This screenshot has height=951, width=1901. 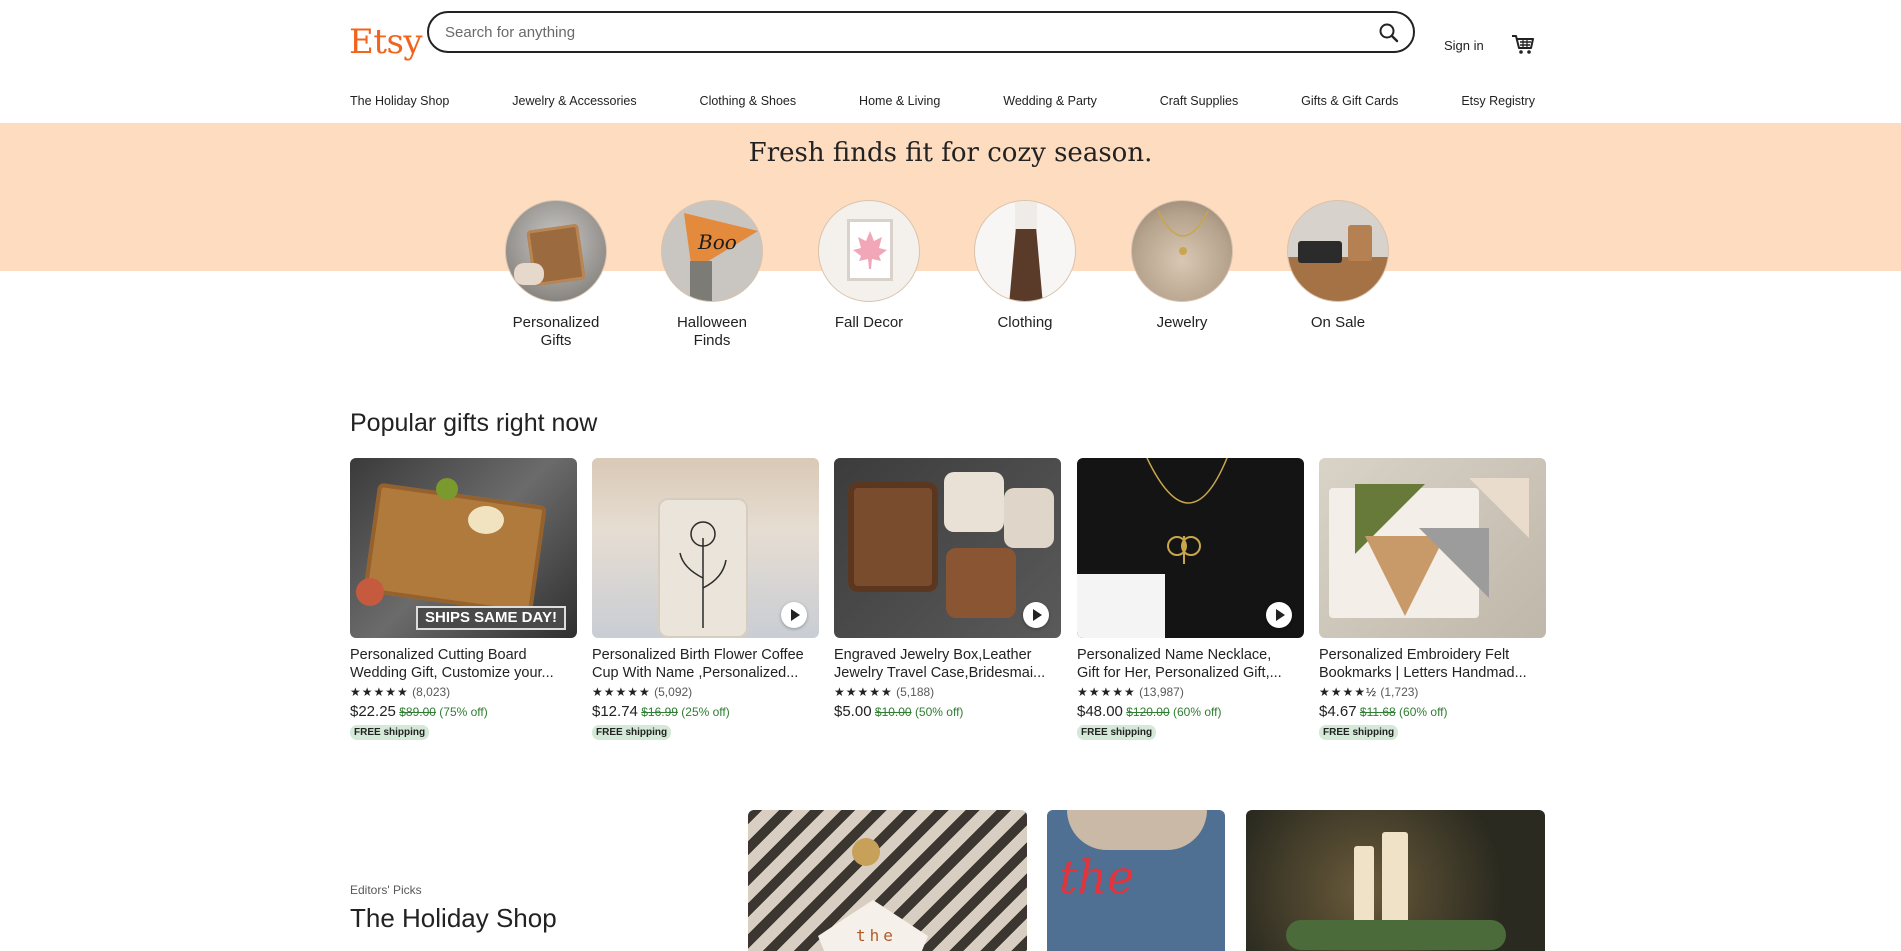 I want to click on editors-picks-eyebrow: Editors' Picks, so click(x=386, y=890).